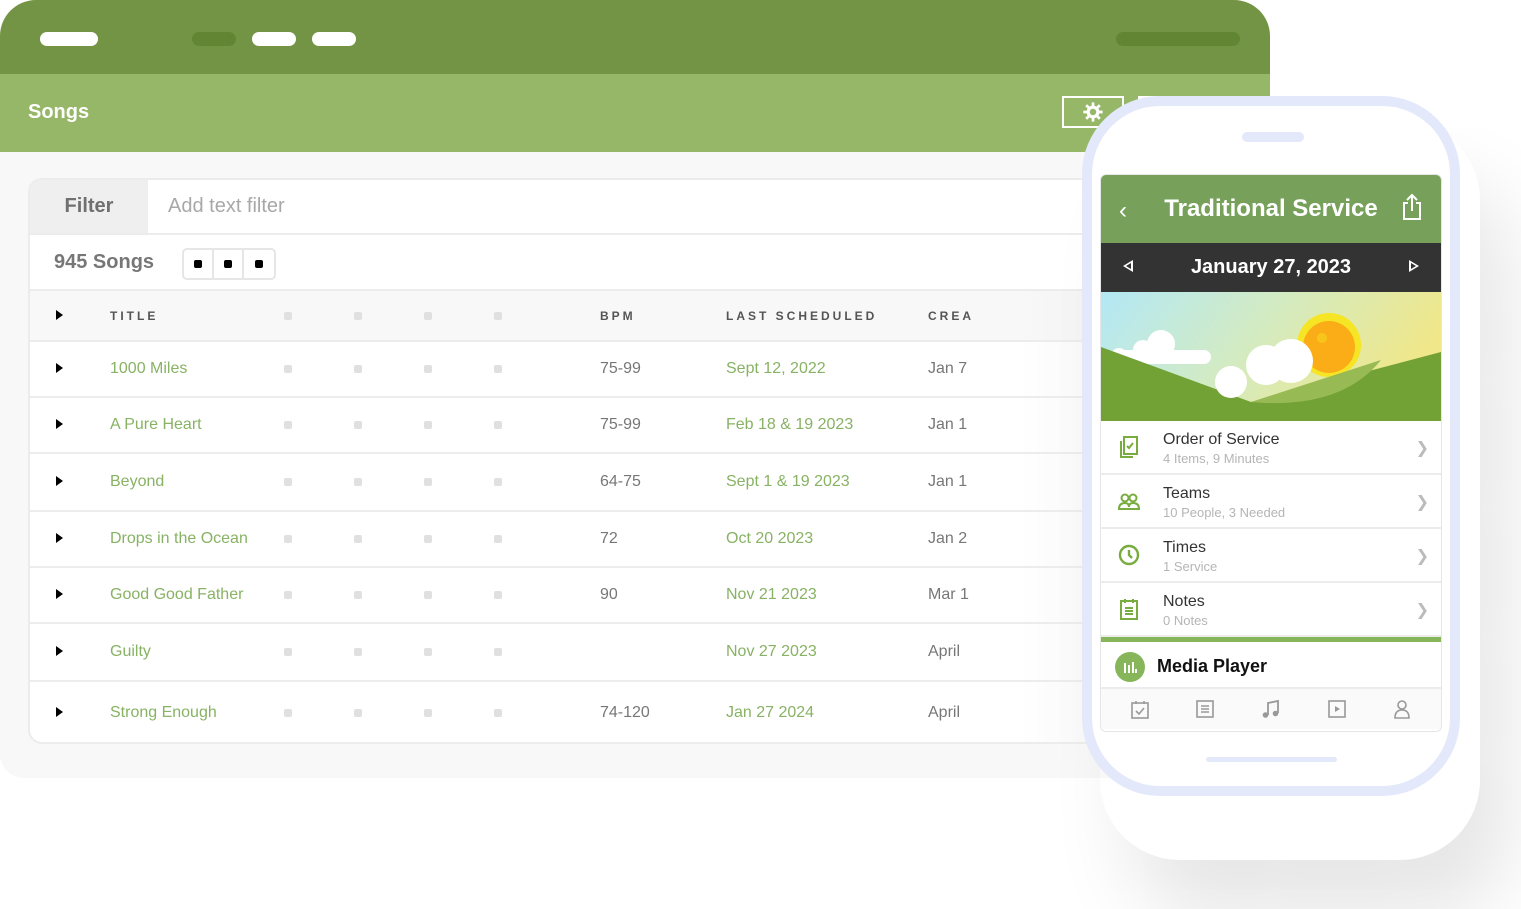 The width and height of the screenshot is (1521, 909). Describe the element at coordinates (827, 316) in the screenshot. I see `column-header-last-scheduled: LAST SCHEDULED` at that location.